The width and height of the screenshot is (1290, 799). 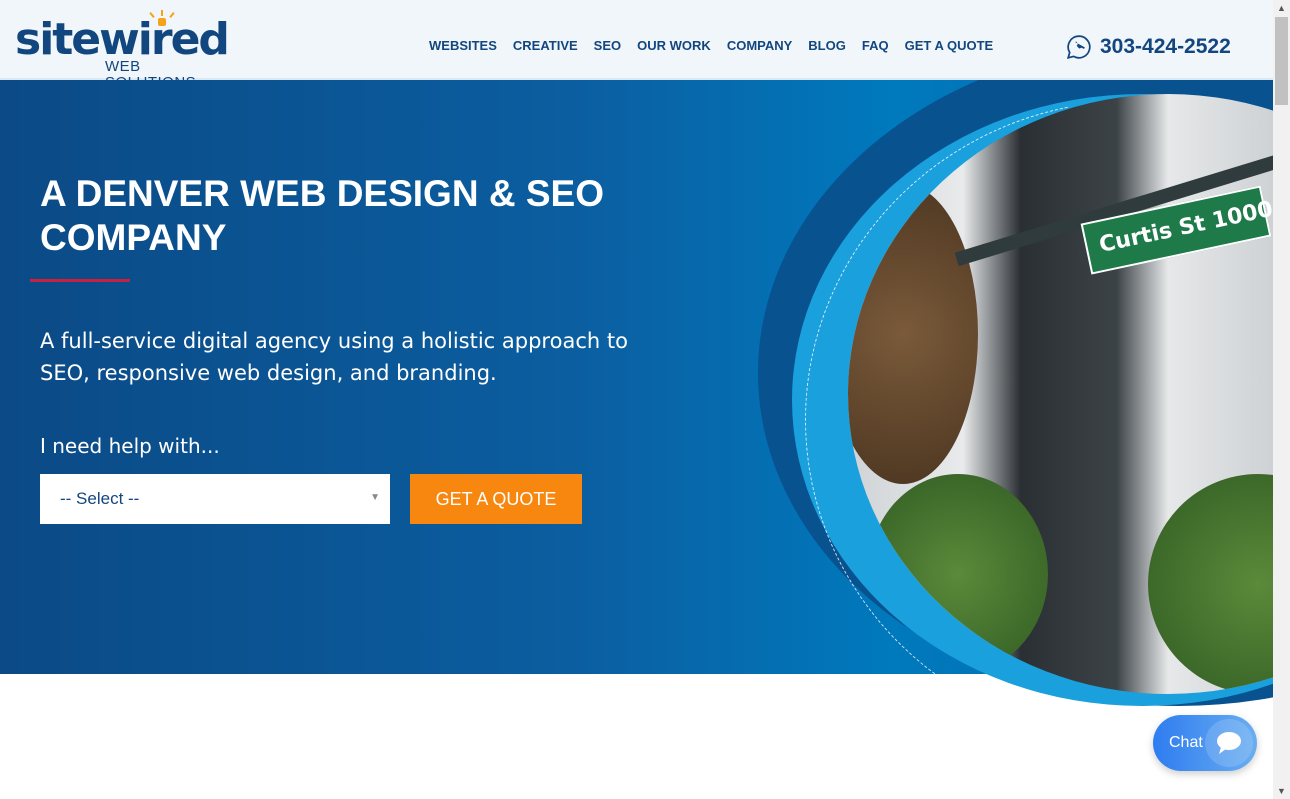 I want to click on scroll-up-icon: ▲, so click(x=1281, y=8).